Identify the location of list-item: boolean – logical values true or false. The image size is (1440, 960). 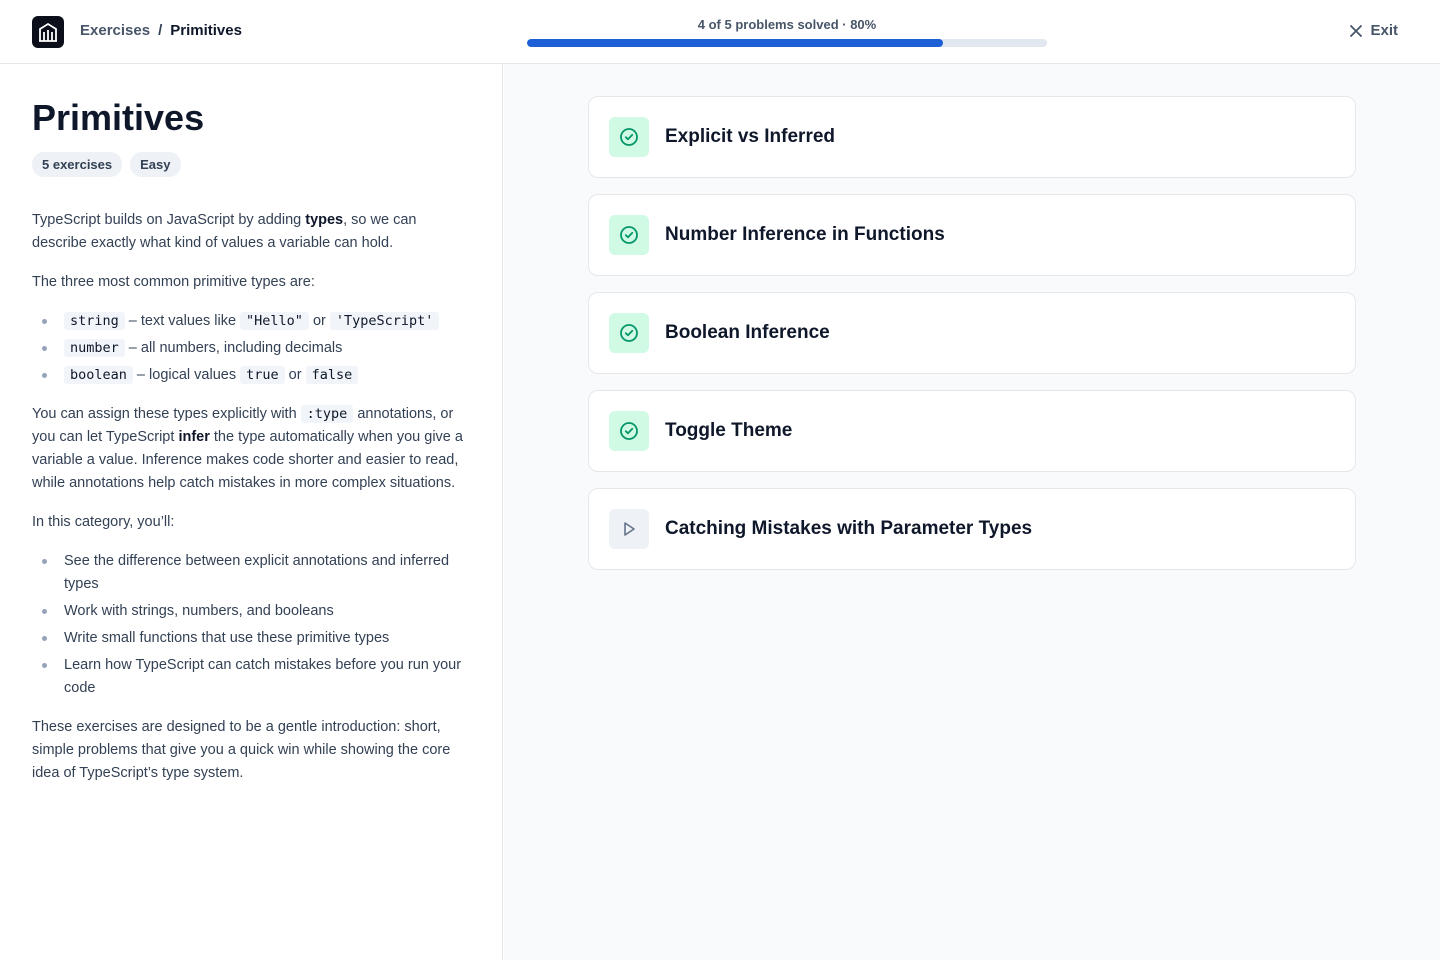
(251, 375).